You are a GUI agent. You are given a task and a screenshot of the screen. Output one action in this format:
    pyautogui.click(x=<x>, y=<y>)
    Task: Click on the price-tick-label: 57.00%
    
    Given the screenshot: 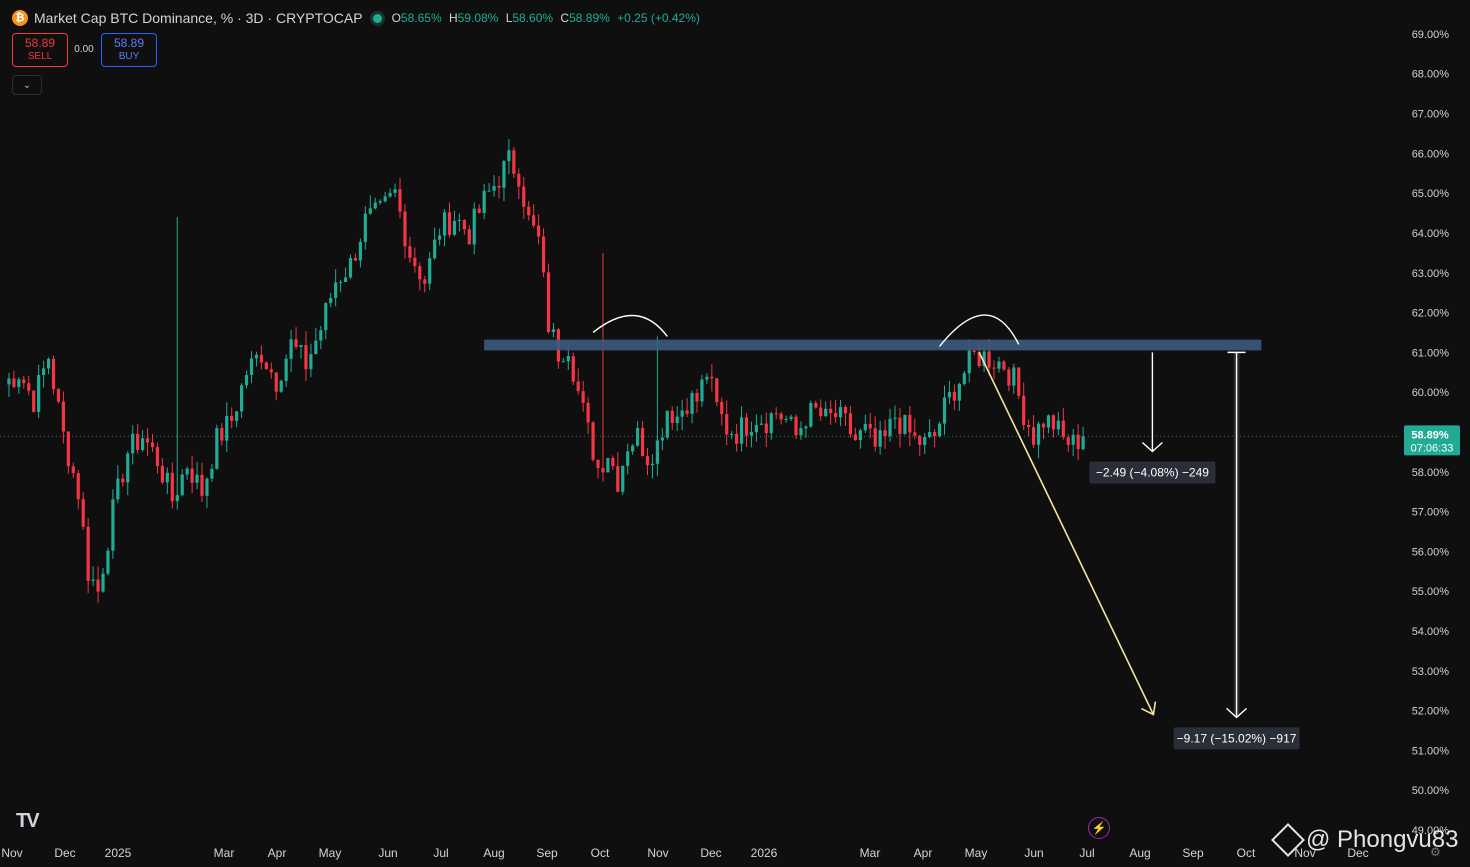 What is the action you would take?
    pyautogui.click(x=1431, y=513)
    